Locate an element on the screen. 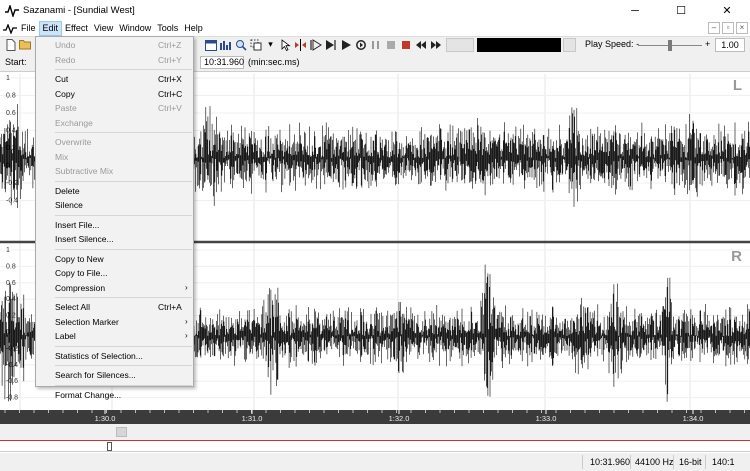 This screenshot has width=750, height=471. stop-icon is located at coordinates (390, 44).